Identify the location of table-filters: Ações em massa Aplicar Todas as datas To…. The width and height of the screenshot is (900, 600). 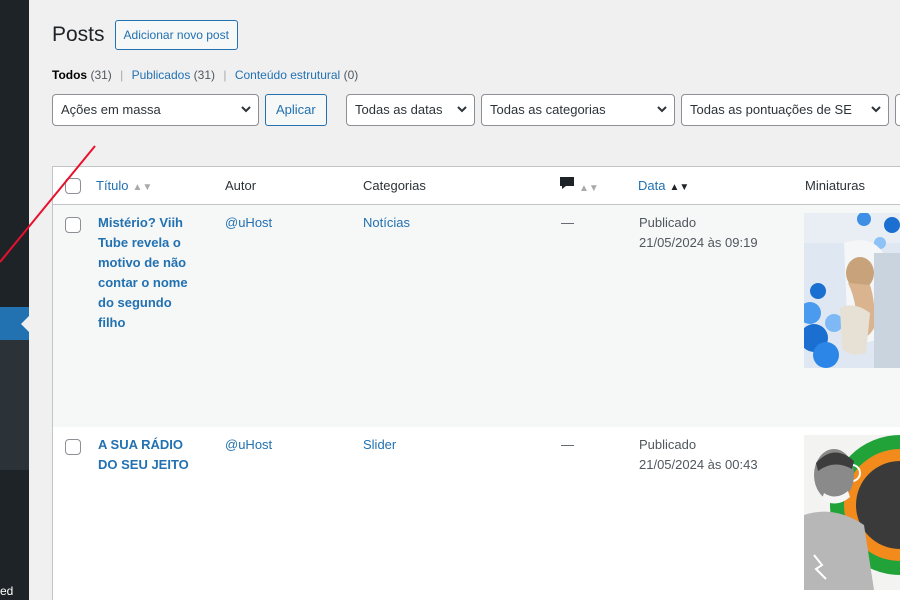
(476, 110).